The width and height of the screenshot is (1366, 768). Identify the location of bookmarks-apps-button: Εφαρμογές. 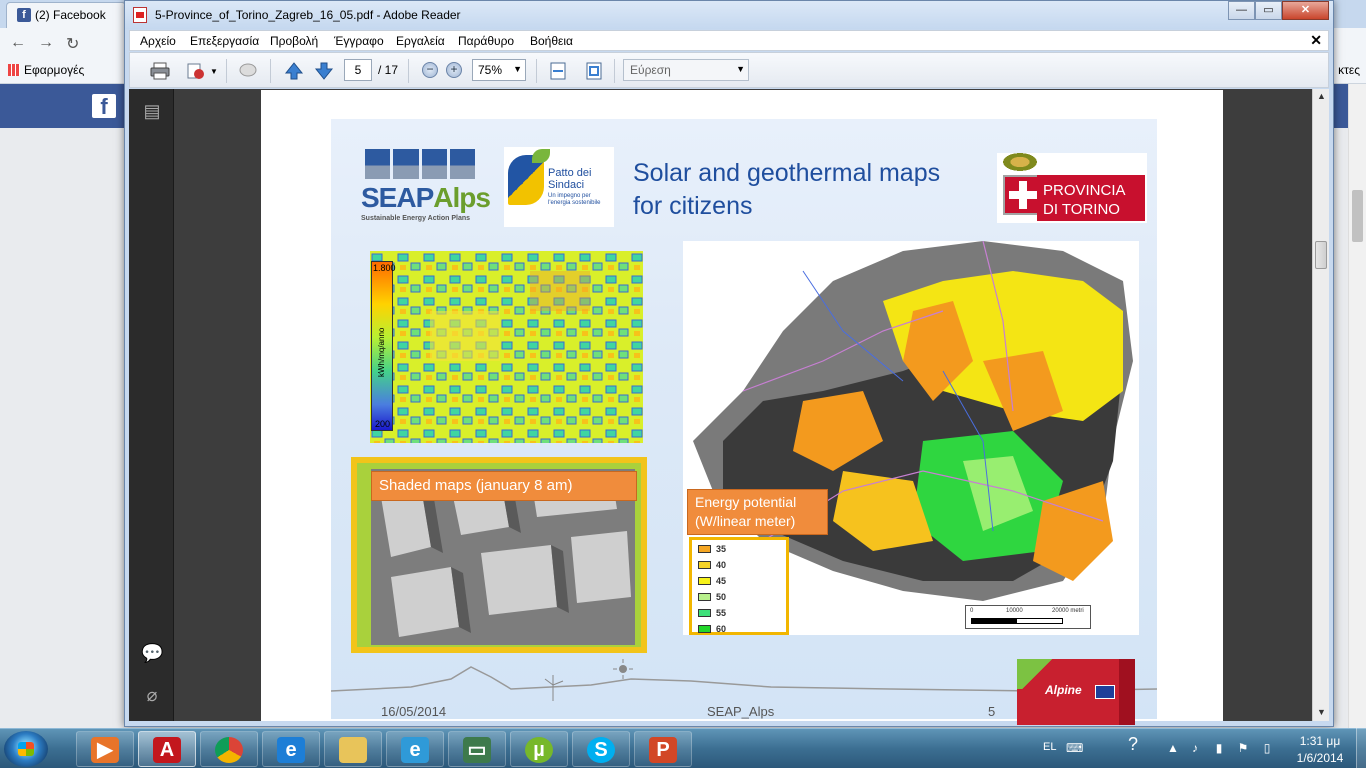
(46, 70).